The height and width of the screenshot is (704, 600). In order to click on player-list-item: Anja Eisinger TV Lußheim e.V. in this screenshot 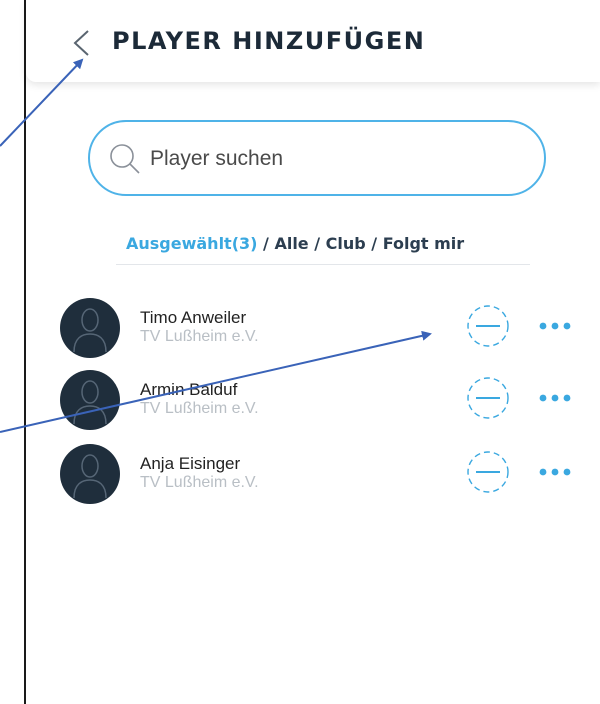, I will do `click(320, 475)`.